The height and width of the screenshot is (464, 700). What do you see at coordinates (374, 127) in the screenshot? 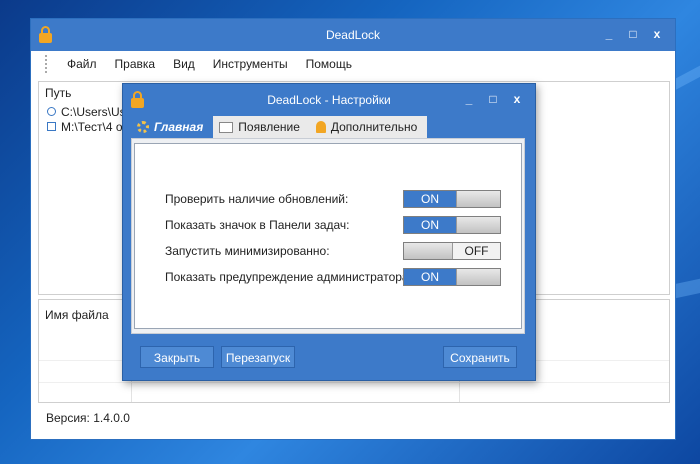
I see `tab-label: Дополнительно` at bounding box center [374, 127].